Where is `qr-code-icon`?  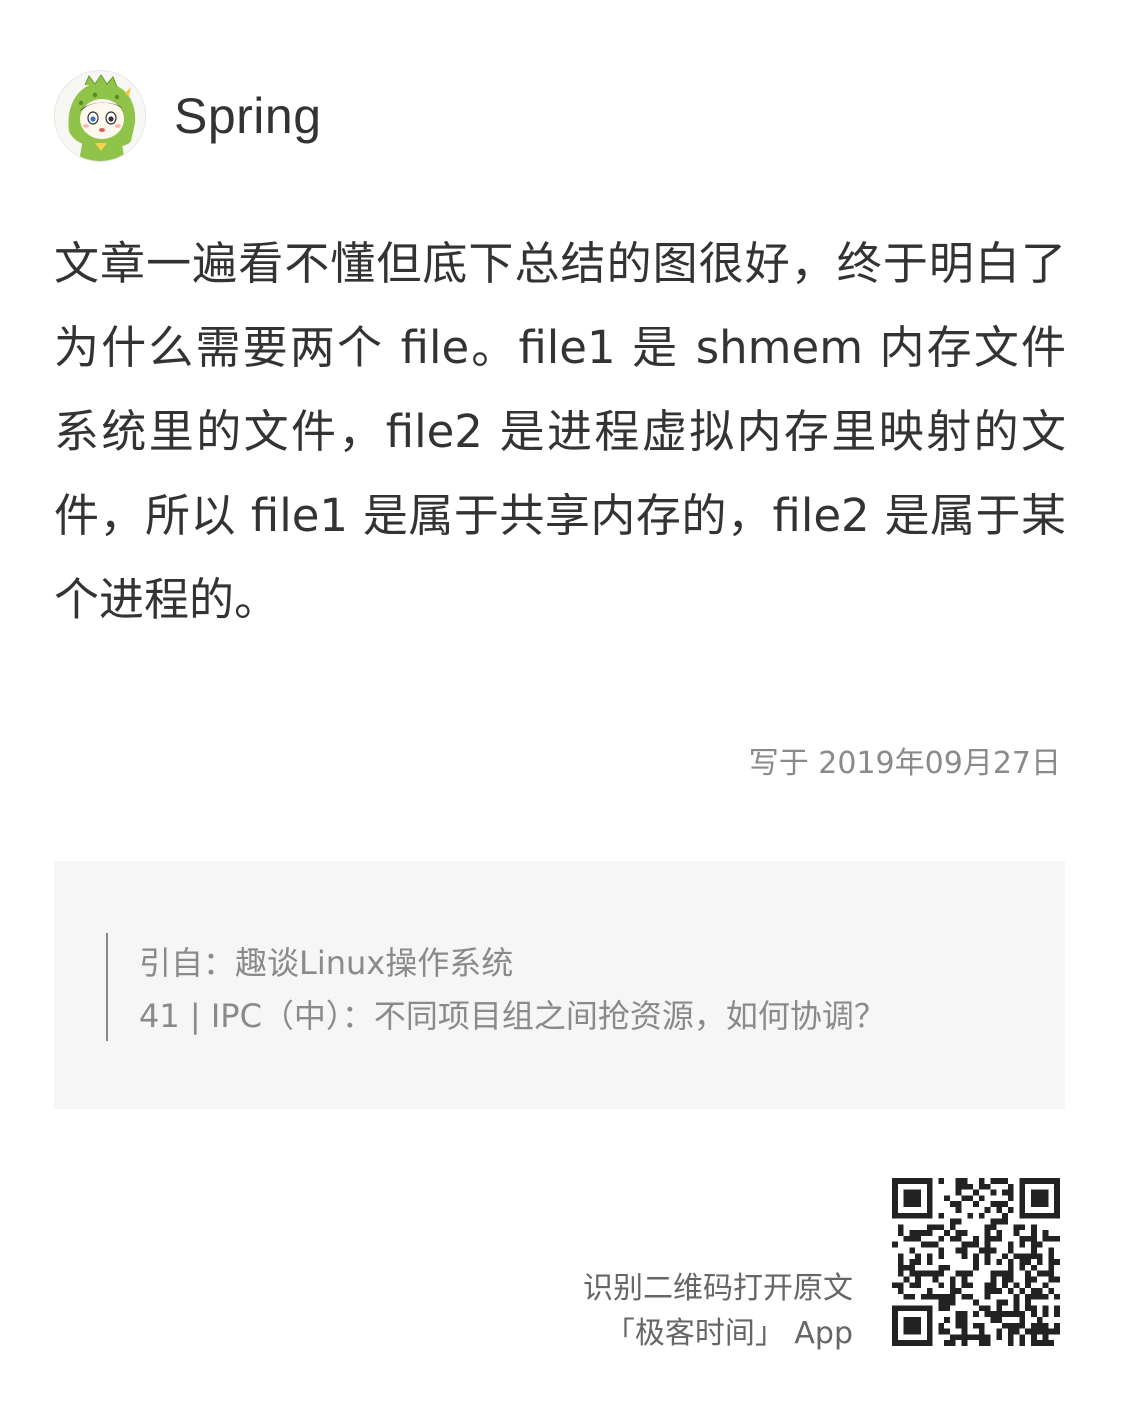 qr-code-icon is located at coordinates (976, 1262).